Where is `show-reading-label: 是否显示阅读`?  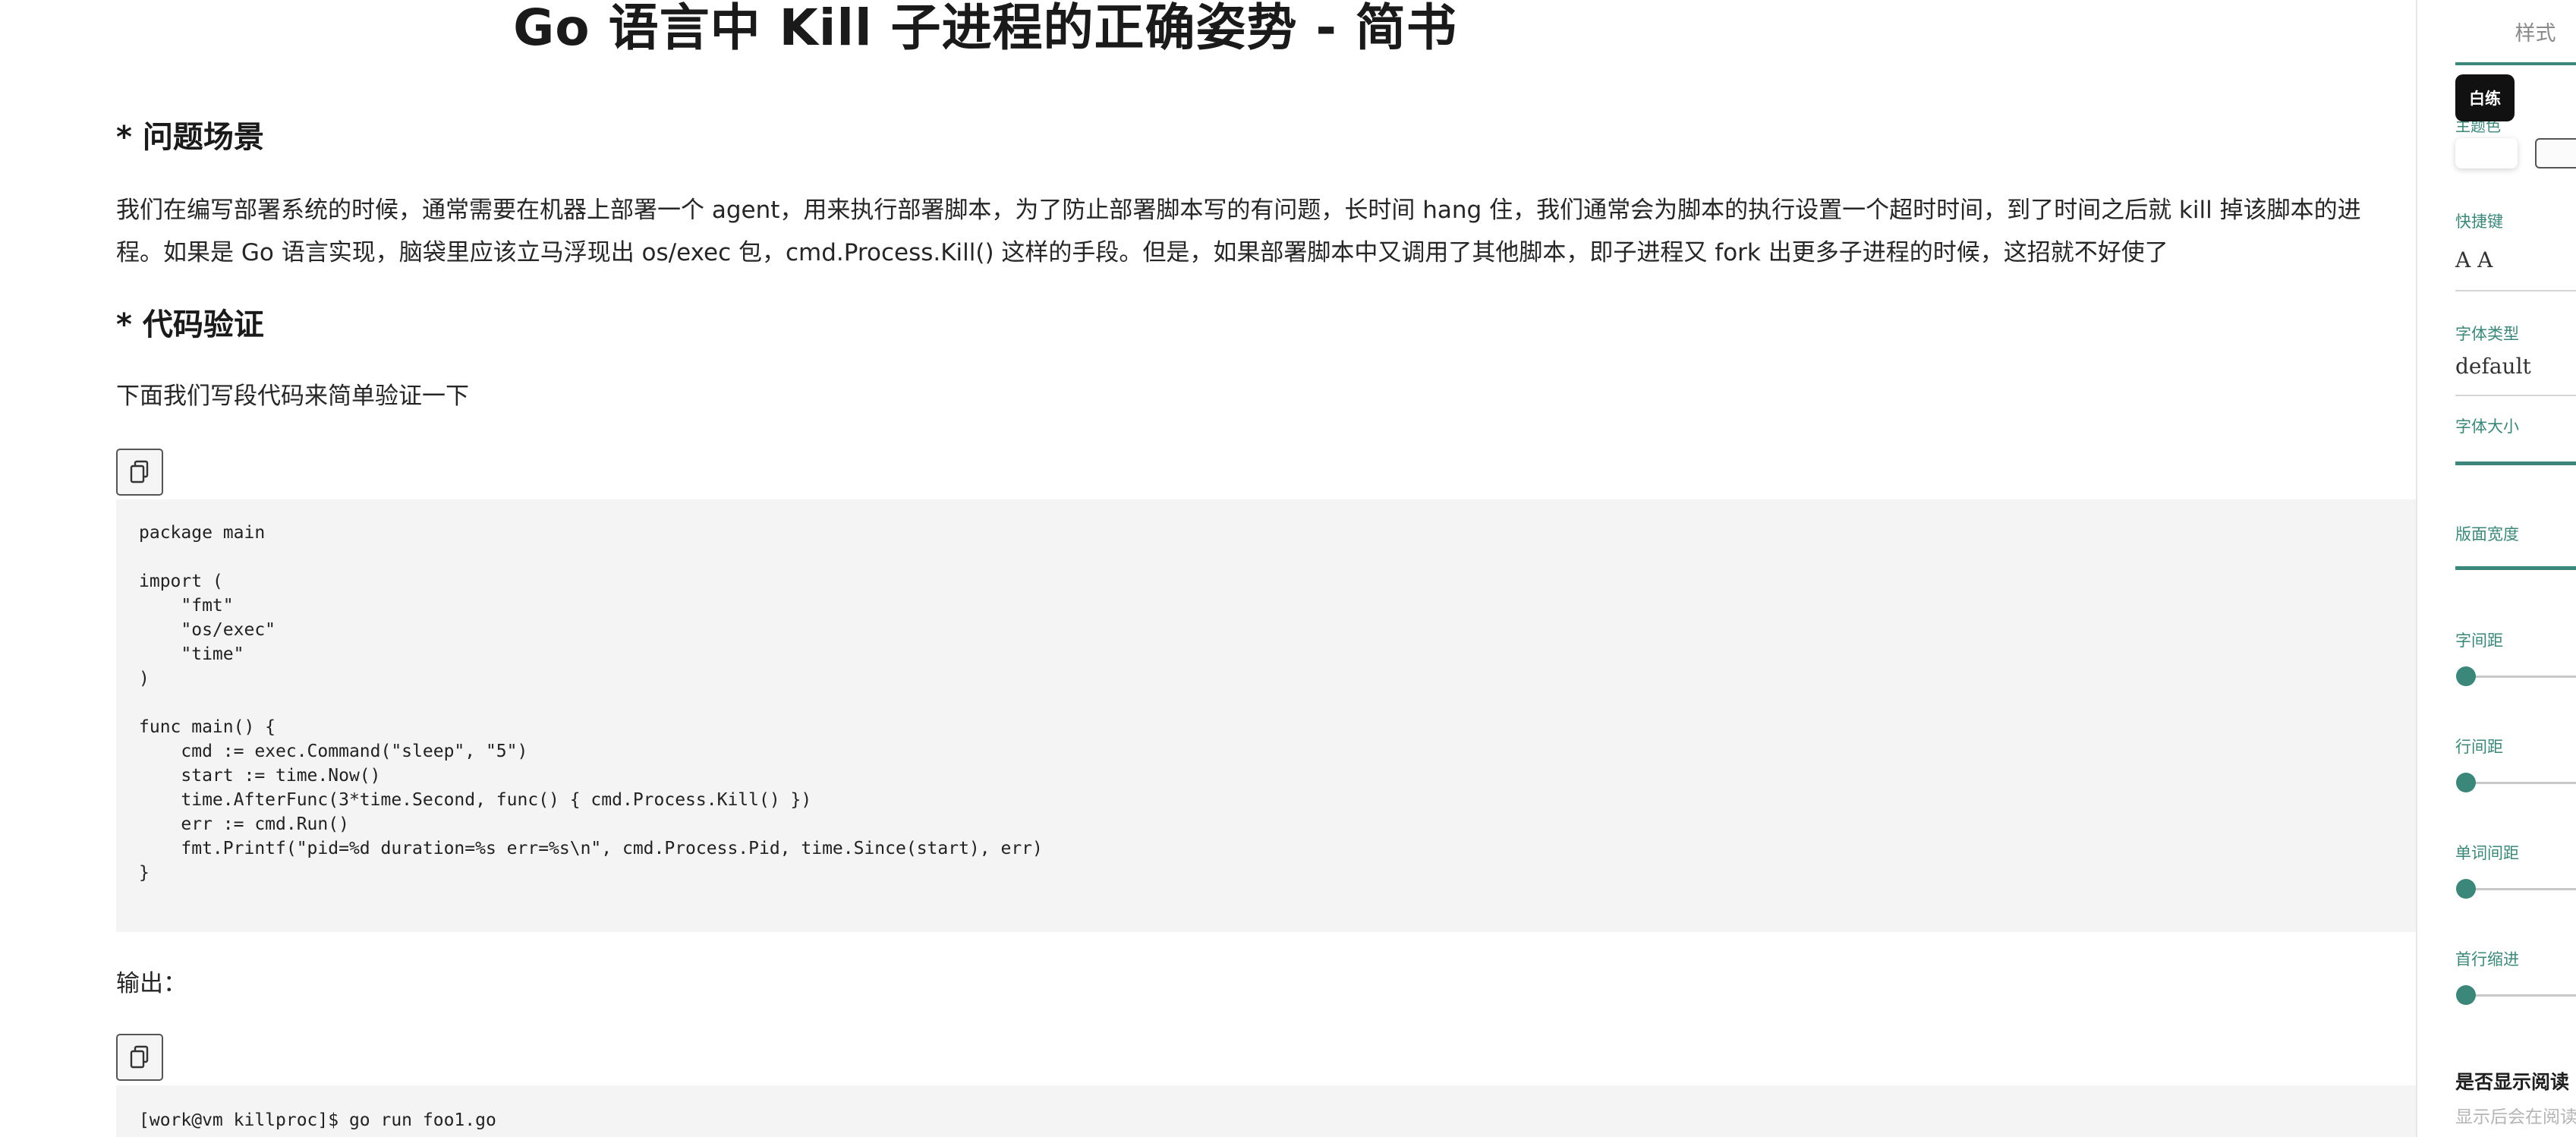 show-reading-label: 是否显示阅读 is located at coordinates (2512, 1082).